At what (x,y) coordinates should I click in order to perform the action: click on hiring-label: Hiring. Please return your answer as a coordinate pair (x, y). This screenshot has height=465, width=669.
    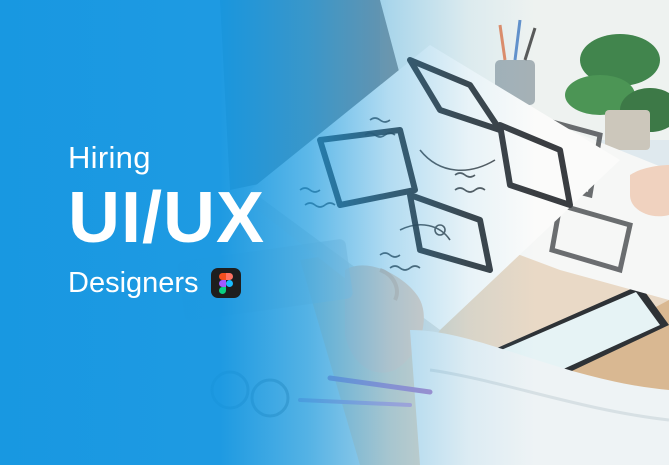
    Looking at the image, I should click on (109, 157).